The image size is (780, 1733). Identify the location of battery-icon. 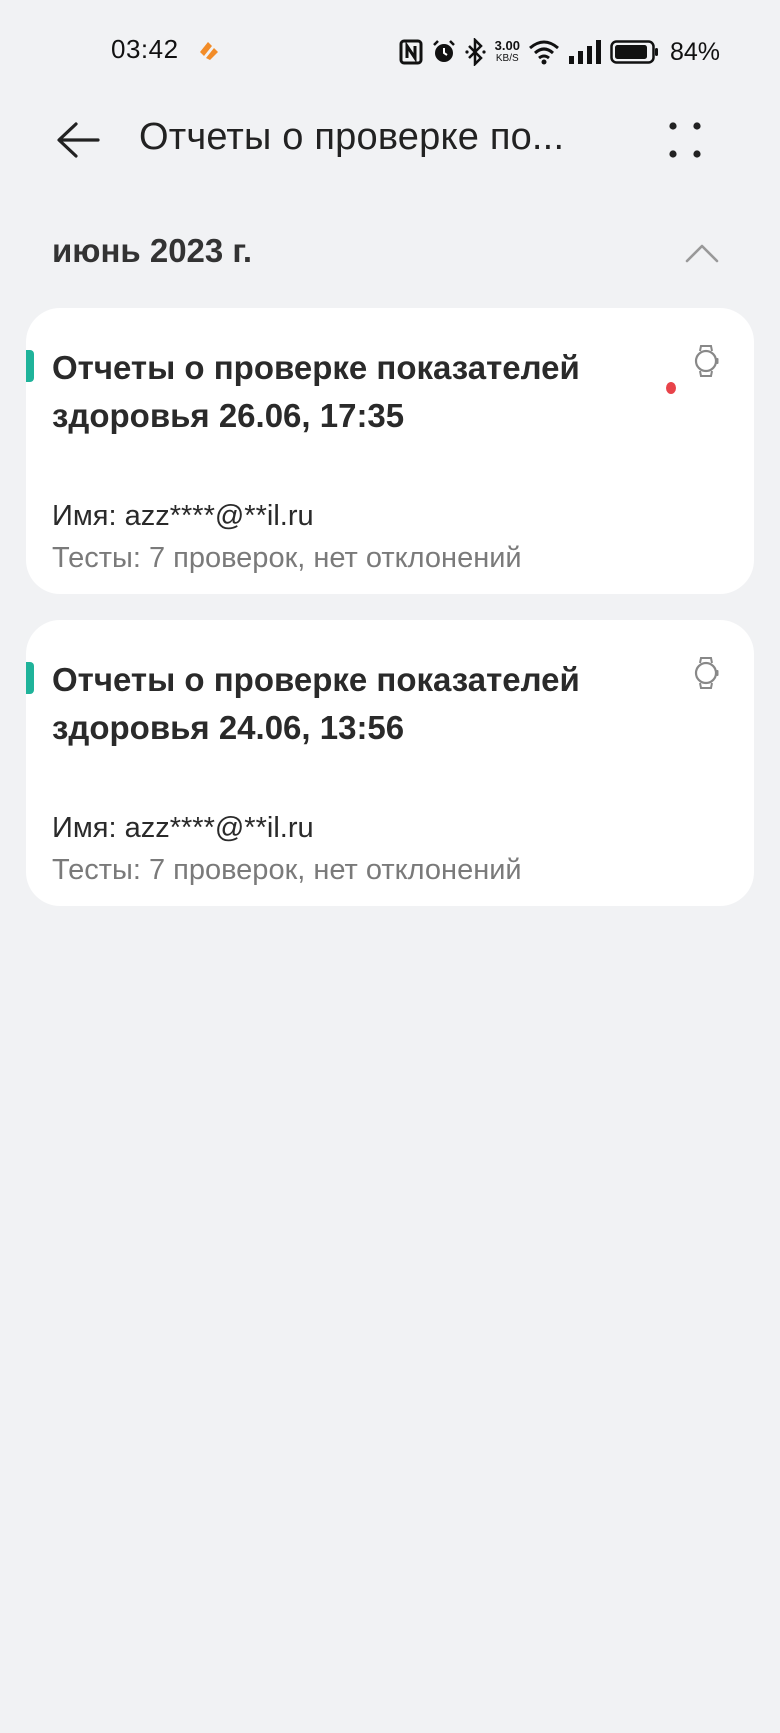
(635, 52).